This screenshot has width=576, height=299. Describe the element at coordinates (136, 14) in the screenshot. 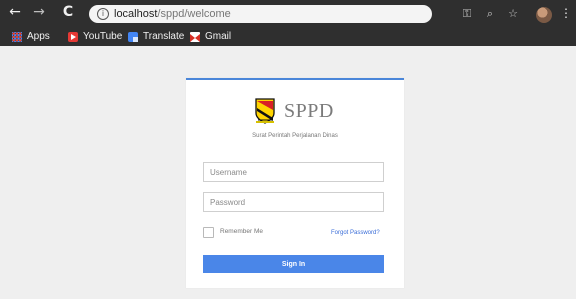

I see `url-host: localhost` at that location.